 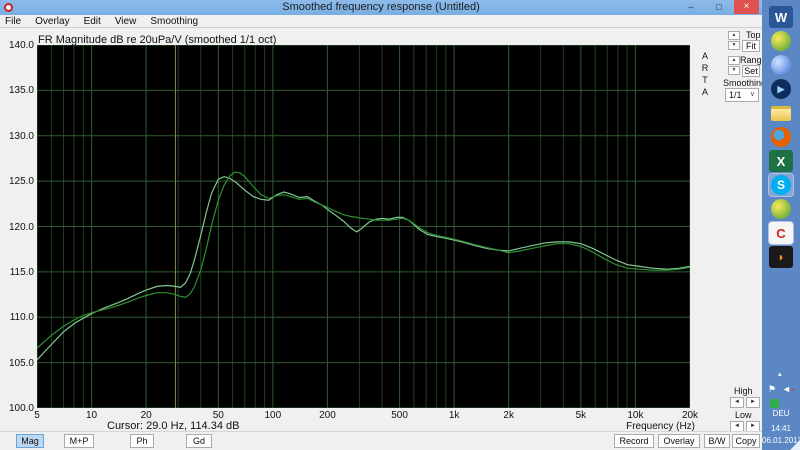 What do you see at coordinates (454, 415) in the screenshot?
I see `x-tick-label: 1k` at bounding box center [454, 415].